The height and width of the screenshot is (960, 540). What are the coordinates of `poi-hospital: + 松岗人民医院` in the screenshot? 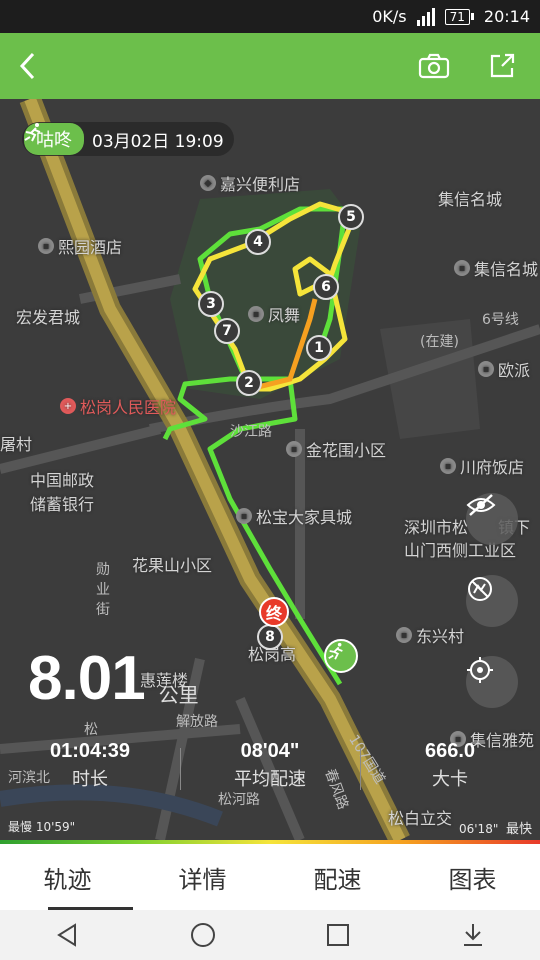 It's located at (118, 406).